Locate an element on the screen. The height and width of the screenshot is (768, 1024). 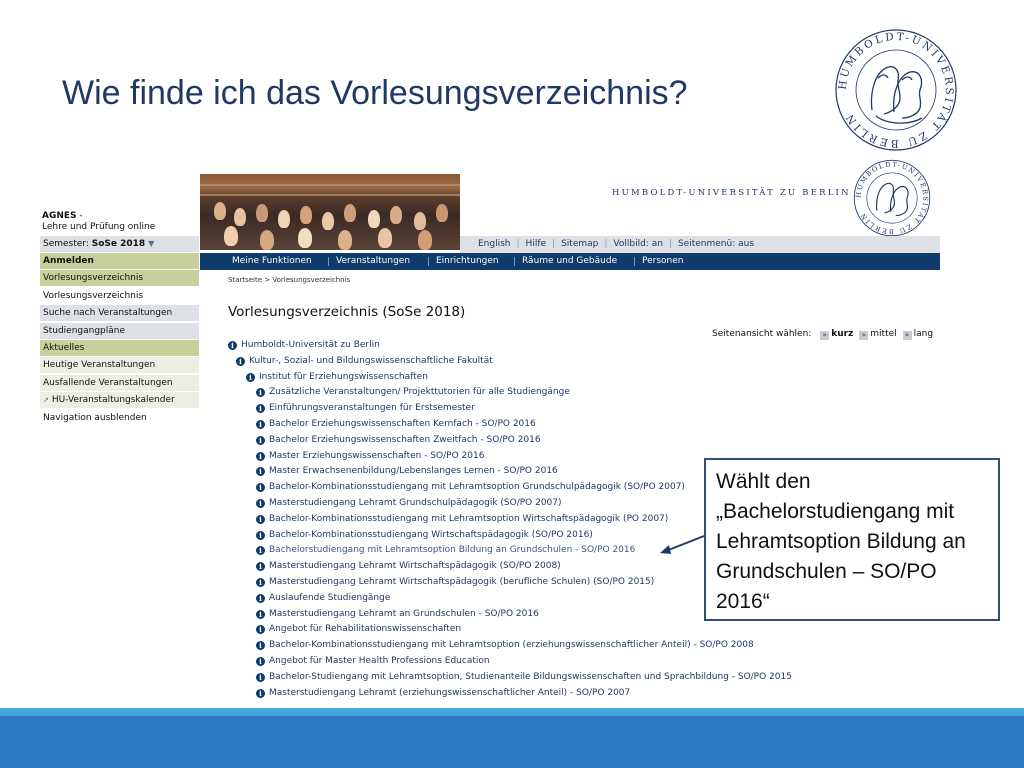
sidebar-item: Anmelden is located at coordinates (119, 261).